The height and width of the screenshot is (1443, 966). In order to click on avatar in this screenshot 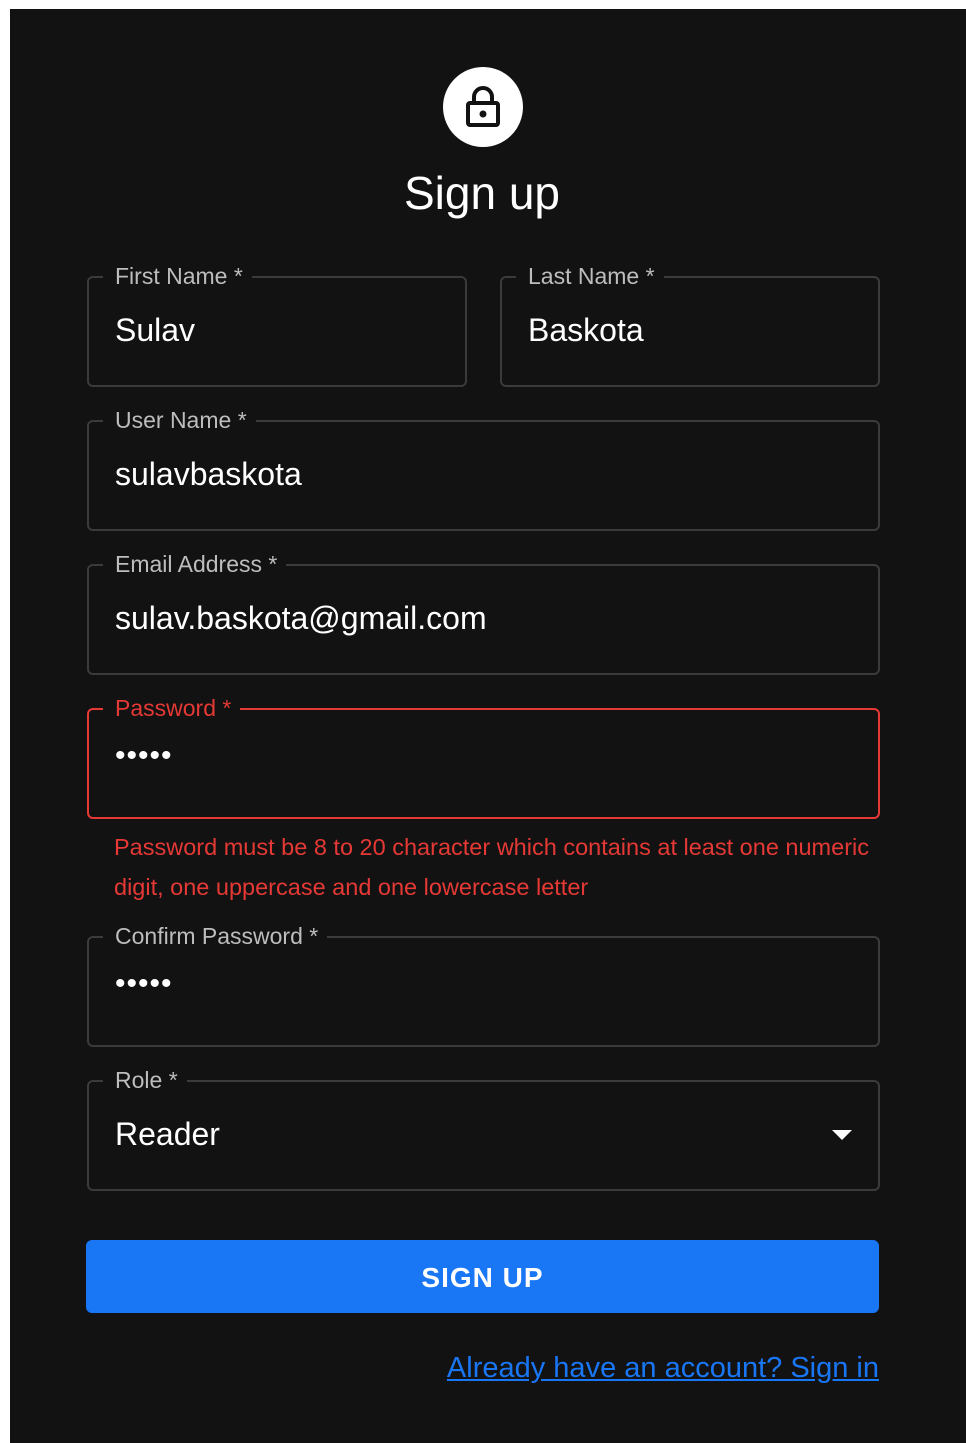, I will do `click(483, 107)`.